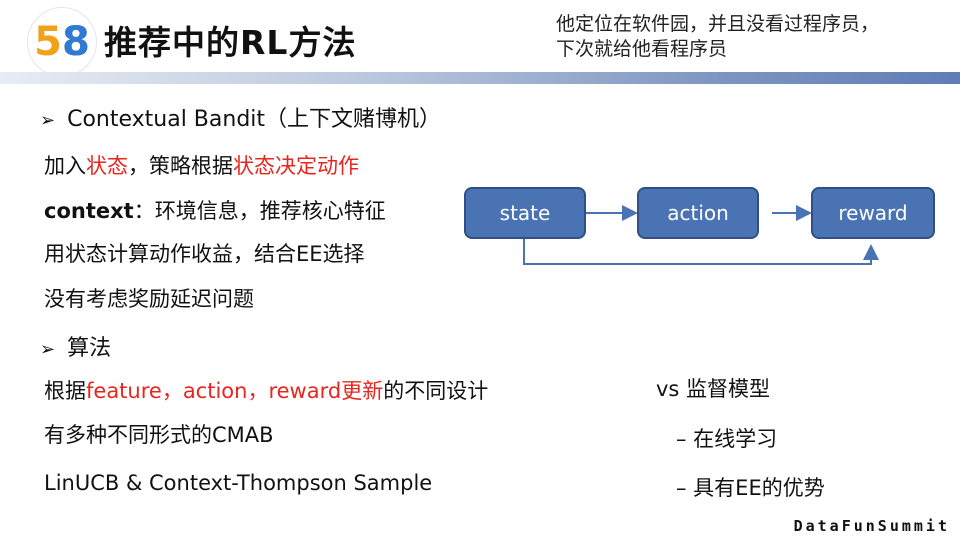 Image resolution: width=960 pixels, height=540 pixels. What do you see at coordinates (89, 211) in the screenshot?
I see `s1-line2-a: context` at bounding box center [89, 211].